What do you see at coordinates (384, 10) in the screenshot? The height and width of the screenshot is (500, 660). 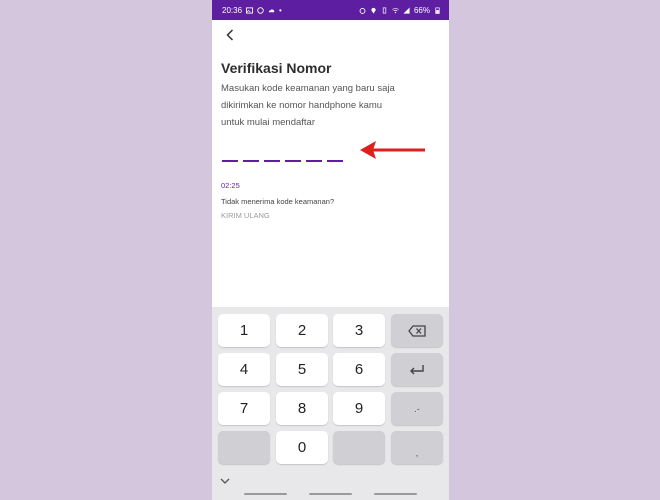 I see `vibrate-icon` at bounding box center [384, 10].